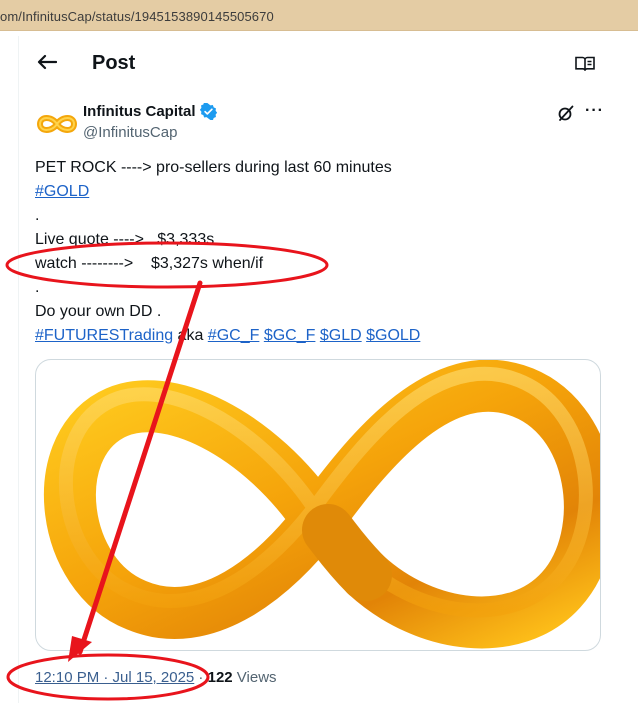  I want to click on page-title: Post, so click(114, 63).